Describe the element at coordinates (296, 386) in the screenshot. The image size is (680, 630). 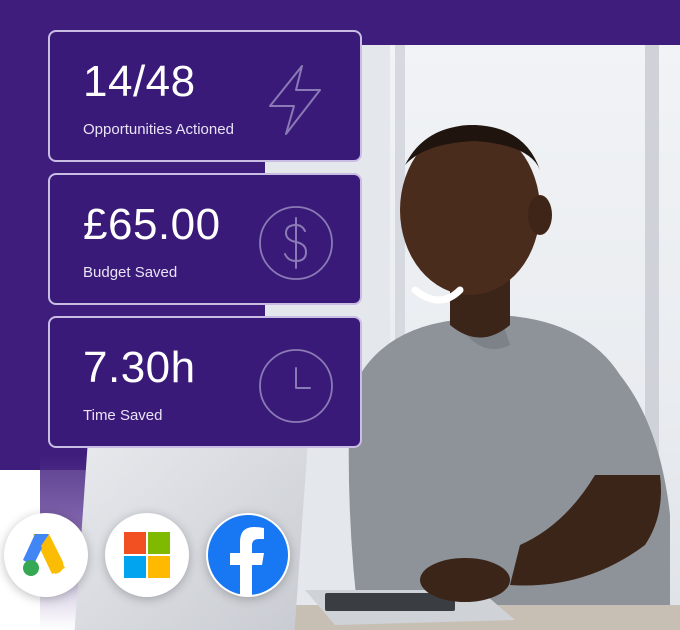
I see `clock-icon` at that location.